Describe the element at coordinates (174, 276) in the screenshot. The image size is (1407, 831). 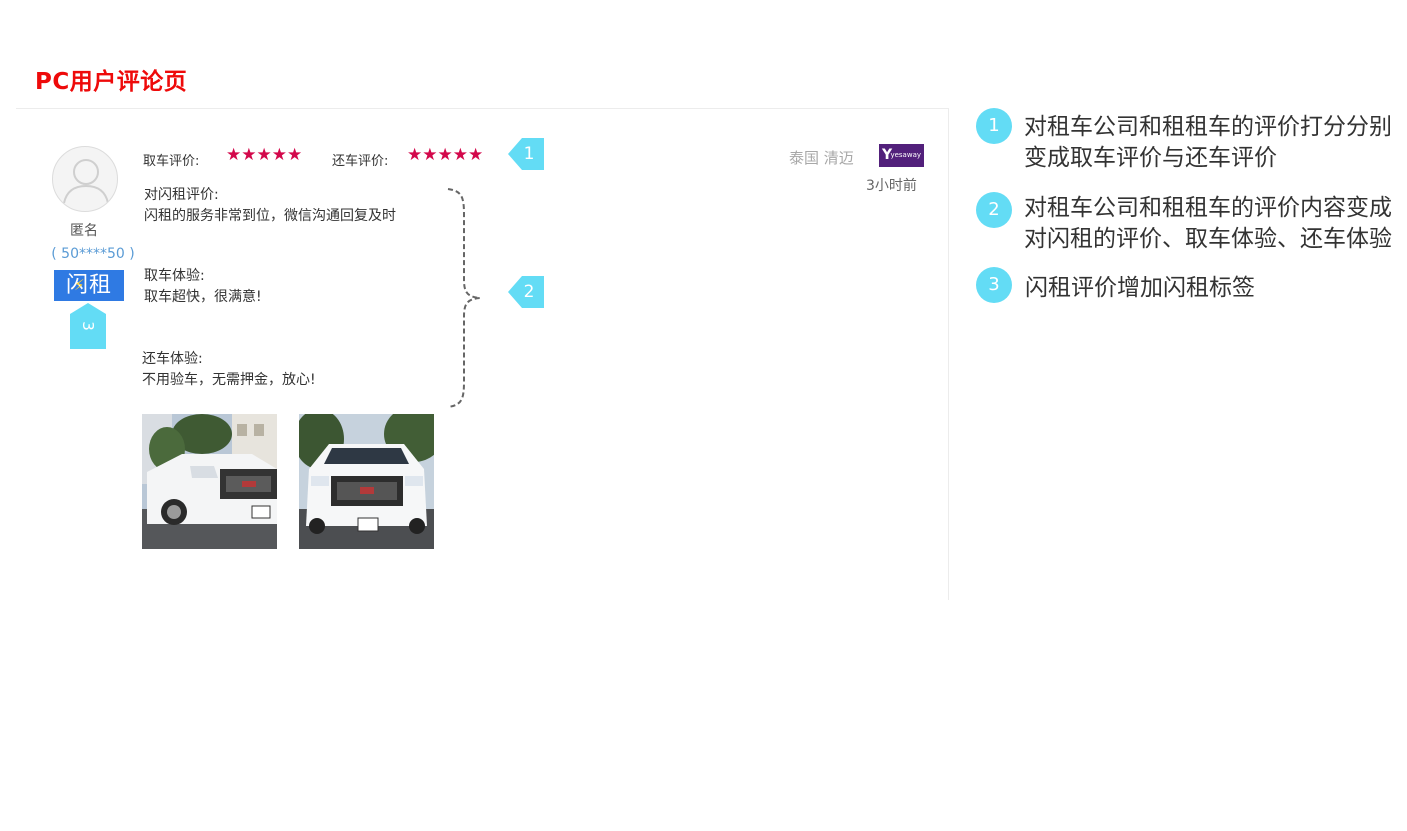
I see `review-section-title: 取车体验:` at that location.